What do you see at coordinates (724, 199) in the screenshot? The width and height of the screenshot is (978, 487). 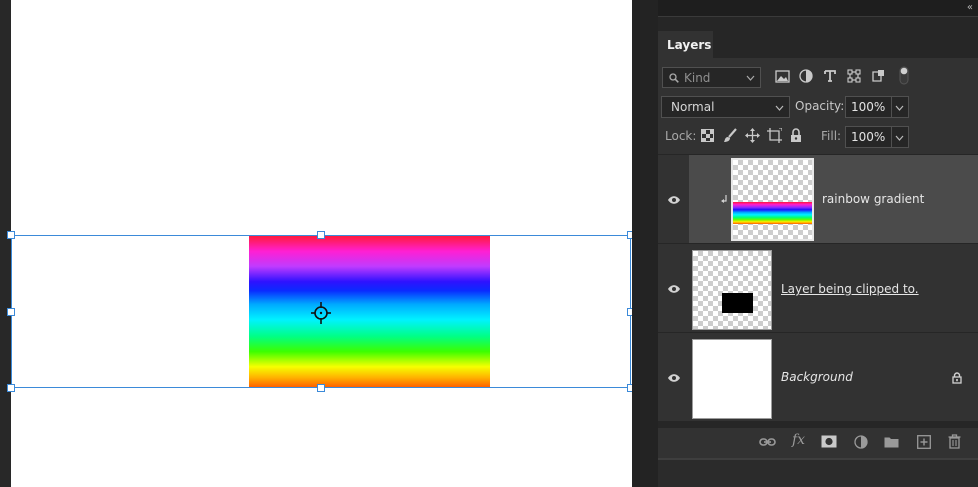 I see `clipping-arrow-icon` at bounding box center [724, 199].